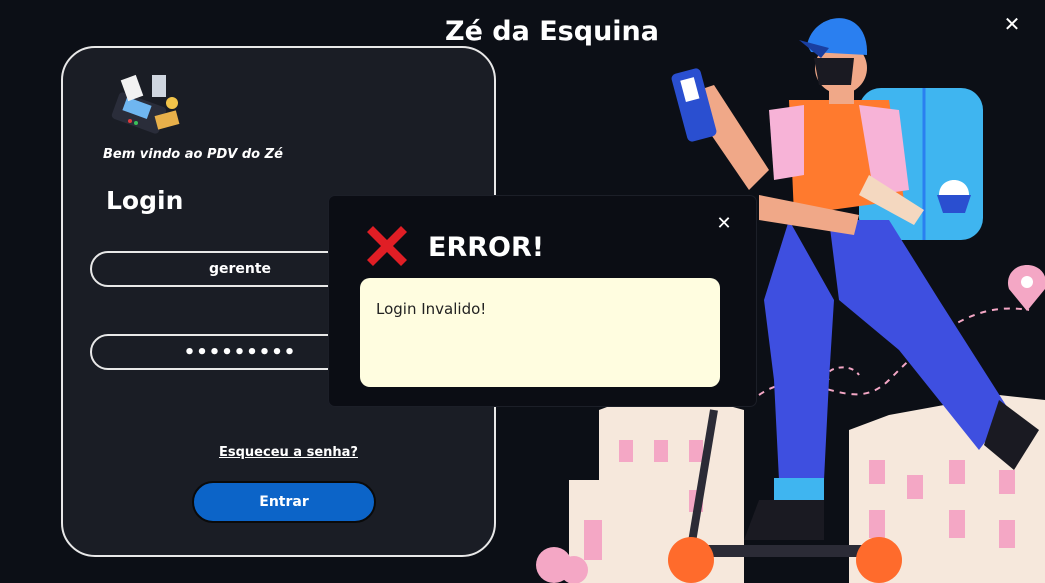 The image size is (1045, 583). What do you see at coordinates (288, 452) in the screenshot?
I see `forgot-password-link: Esqueceu a senha?` at bounding box center [288, 452].